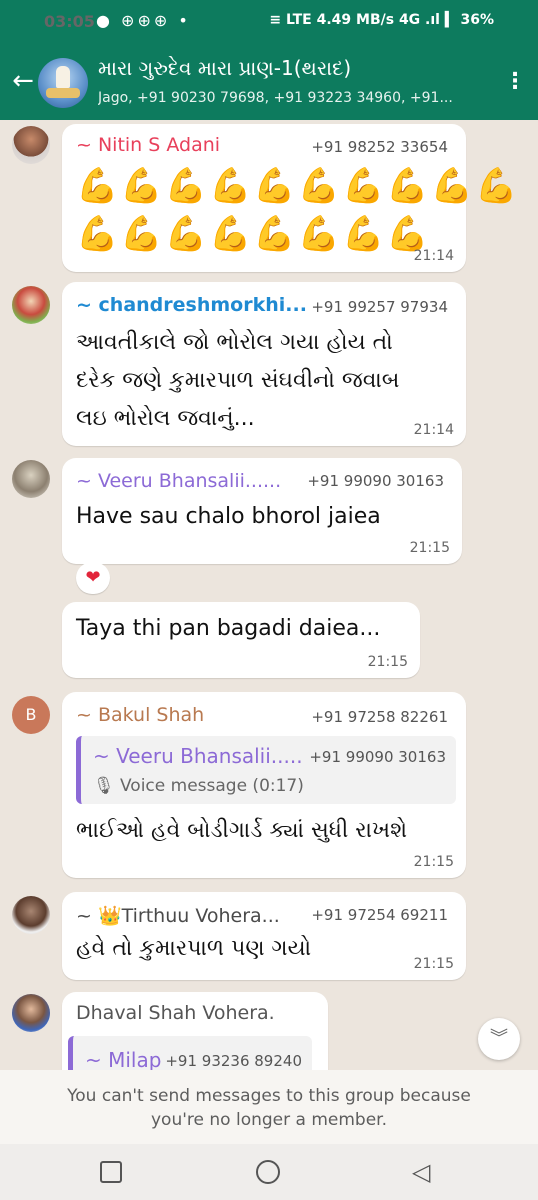  Describe the element at coordinates (515, 82) in the screenshot. I see `more-vertical-icon: ⋮` at that location.